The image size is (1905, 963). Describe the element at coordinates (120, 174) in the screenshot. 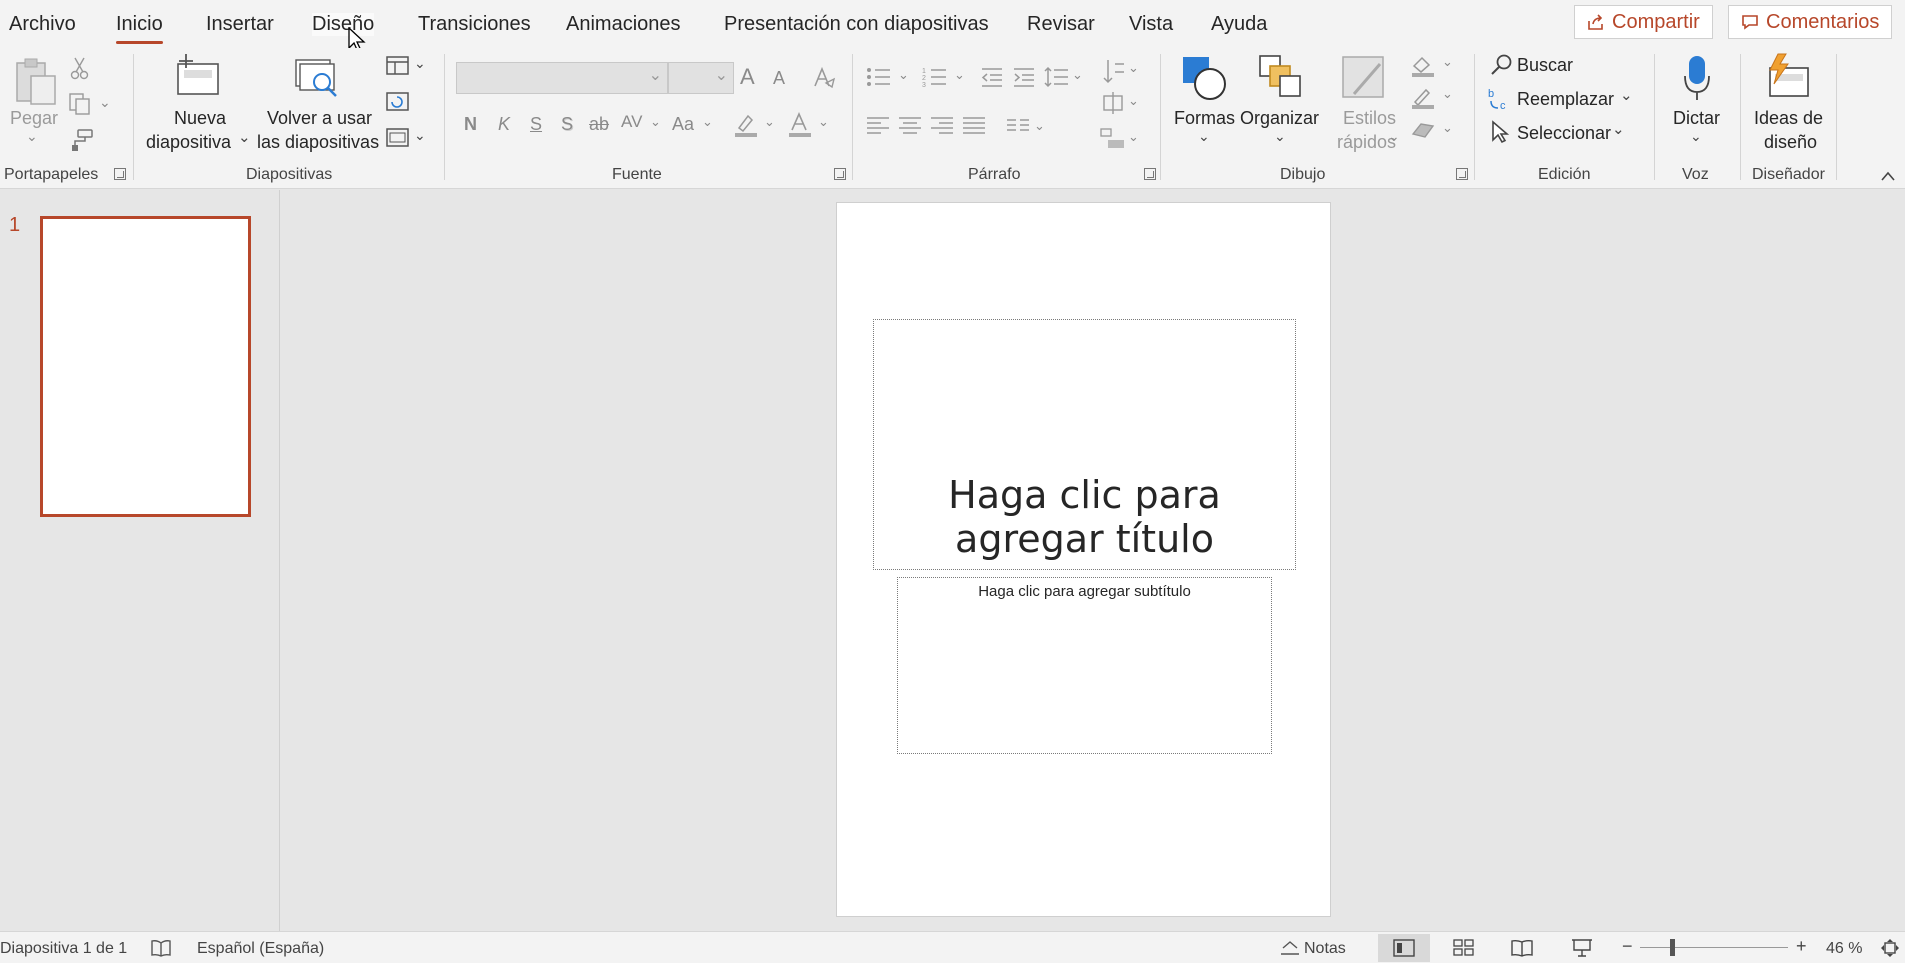

I see `clipboard-launcher-icon` at that location.